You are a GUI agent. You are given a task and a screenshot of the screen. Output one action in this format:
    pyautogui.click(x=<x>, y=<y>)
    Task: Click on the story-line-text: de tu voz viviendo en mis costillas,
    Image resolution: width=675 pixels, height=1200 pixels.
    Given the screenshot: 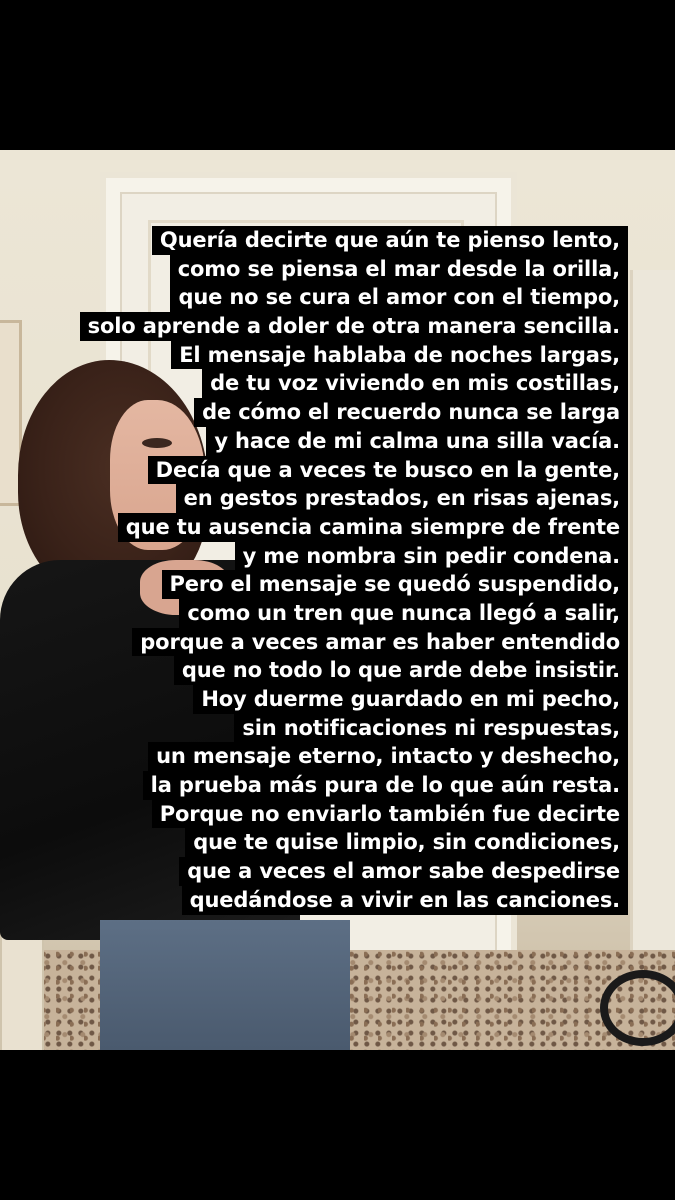 What is the action you would take?
    pyautogui.click(x=415, y=384)
    